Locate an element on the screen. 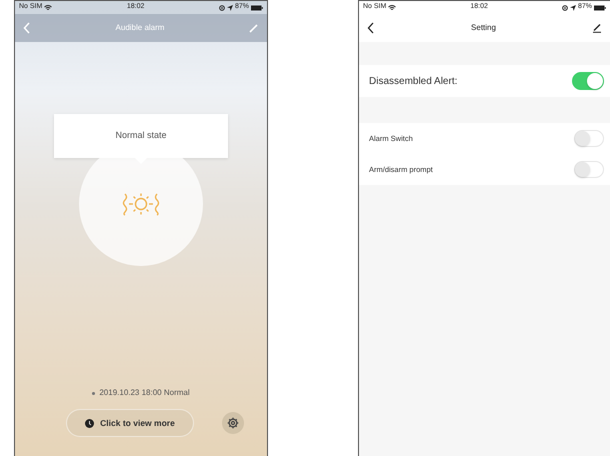 The height and width of the screenshot is (456, 610). view-more-button: Click to view more is located at coordinates (130, 423).